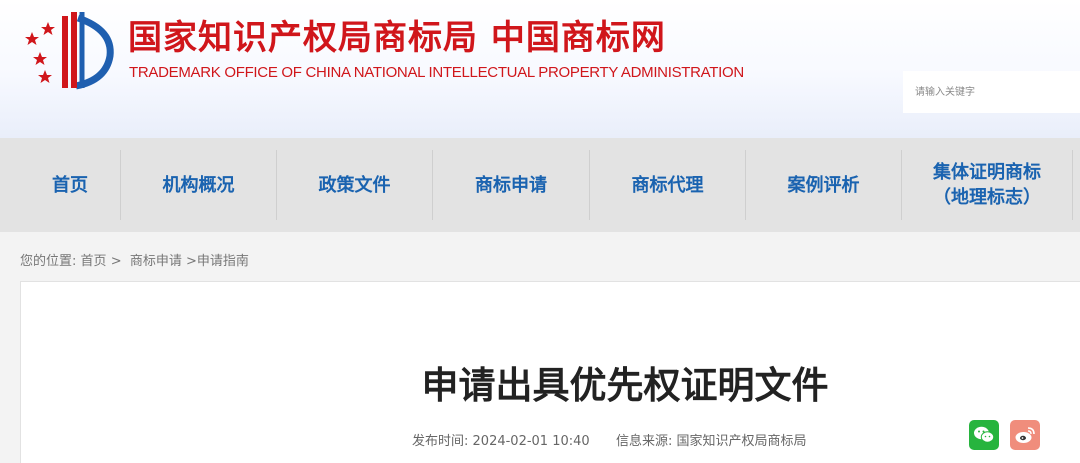 The width and height of the screenshot is (1080, 463). Describe the element at coordinates (70, 185) in the screenshot. I see `nav-item-home: 首页` at that location.